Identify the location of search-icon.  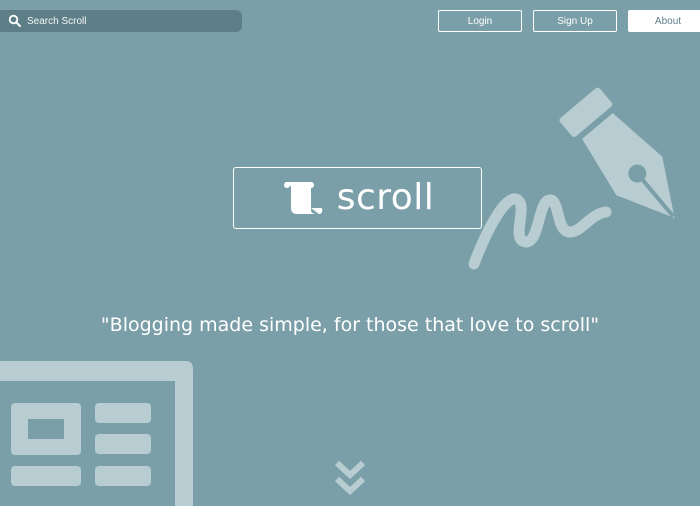
(14, 20).